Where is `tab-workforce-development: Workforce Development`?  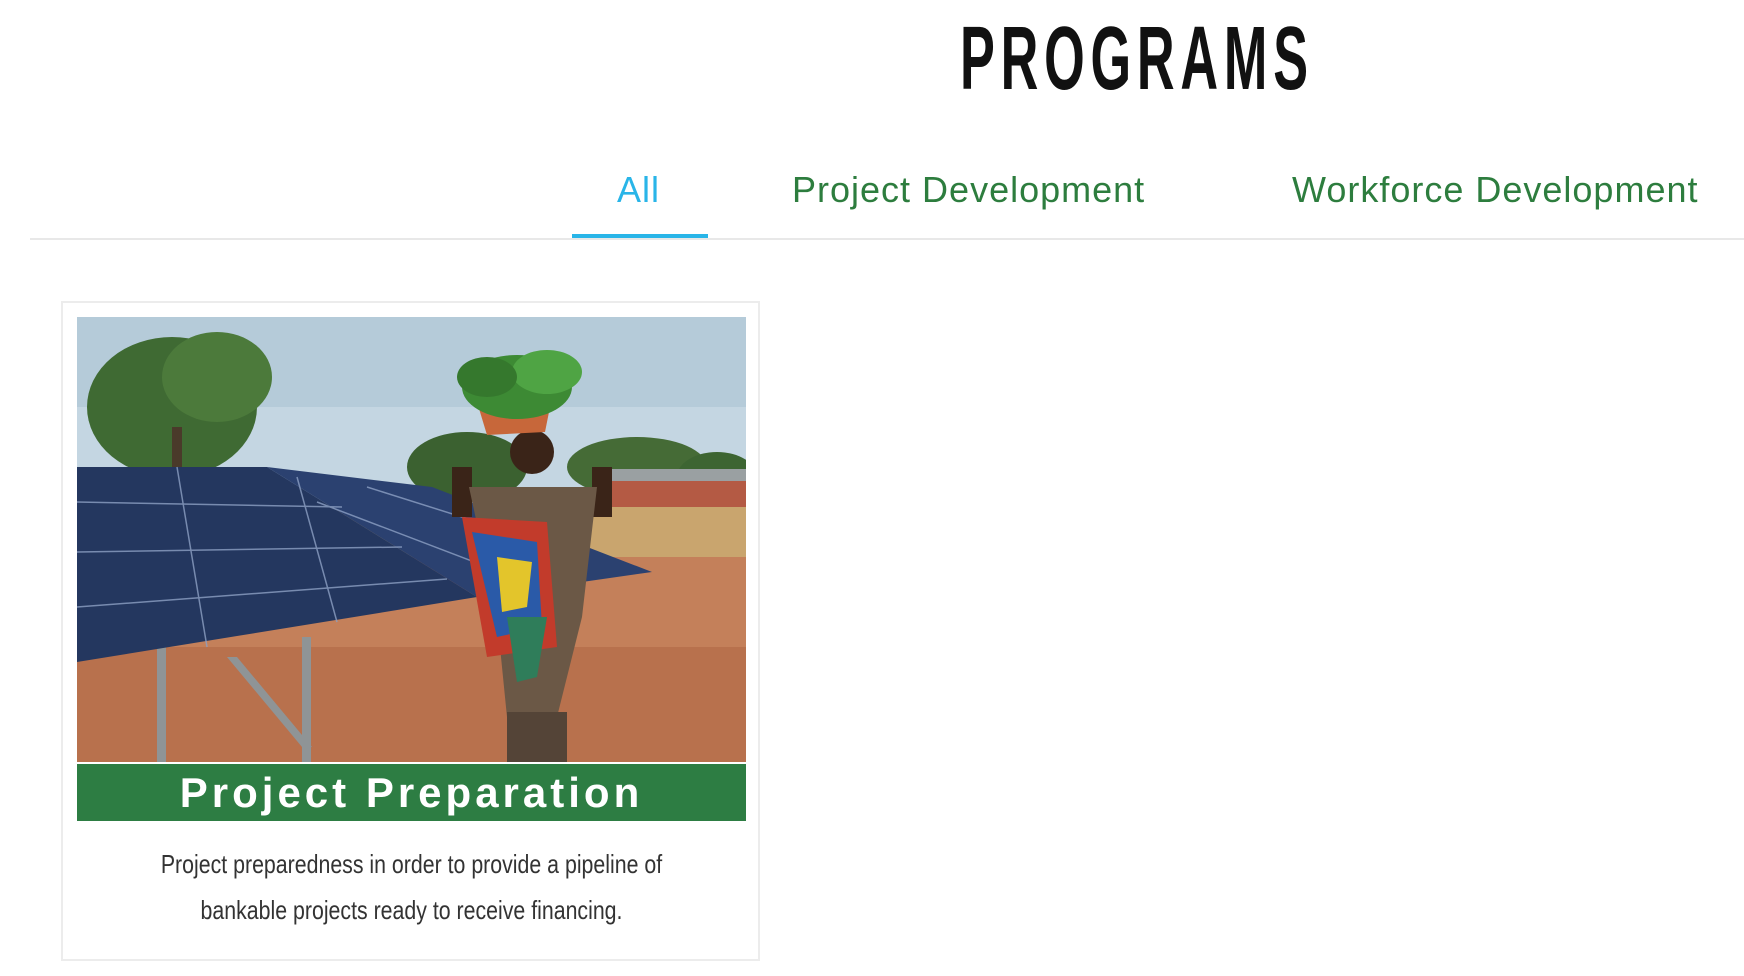 tab-workforce-development: Workforce Development is located at coordinates (1495, 204).